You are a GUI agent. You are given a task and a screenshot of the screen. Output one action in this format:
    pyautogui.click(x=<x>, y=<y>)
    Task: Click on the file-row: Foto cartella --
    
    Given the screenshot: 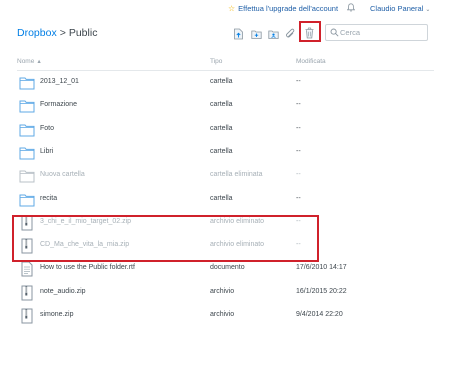 What is the action you would take?
    pyautogui.click(x=225, y=130)
    